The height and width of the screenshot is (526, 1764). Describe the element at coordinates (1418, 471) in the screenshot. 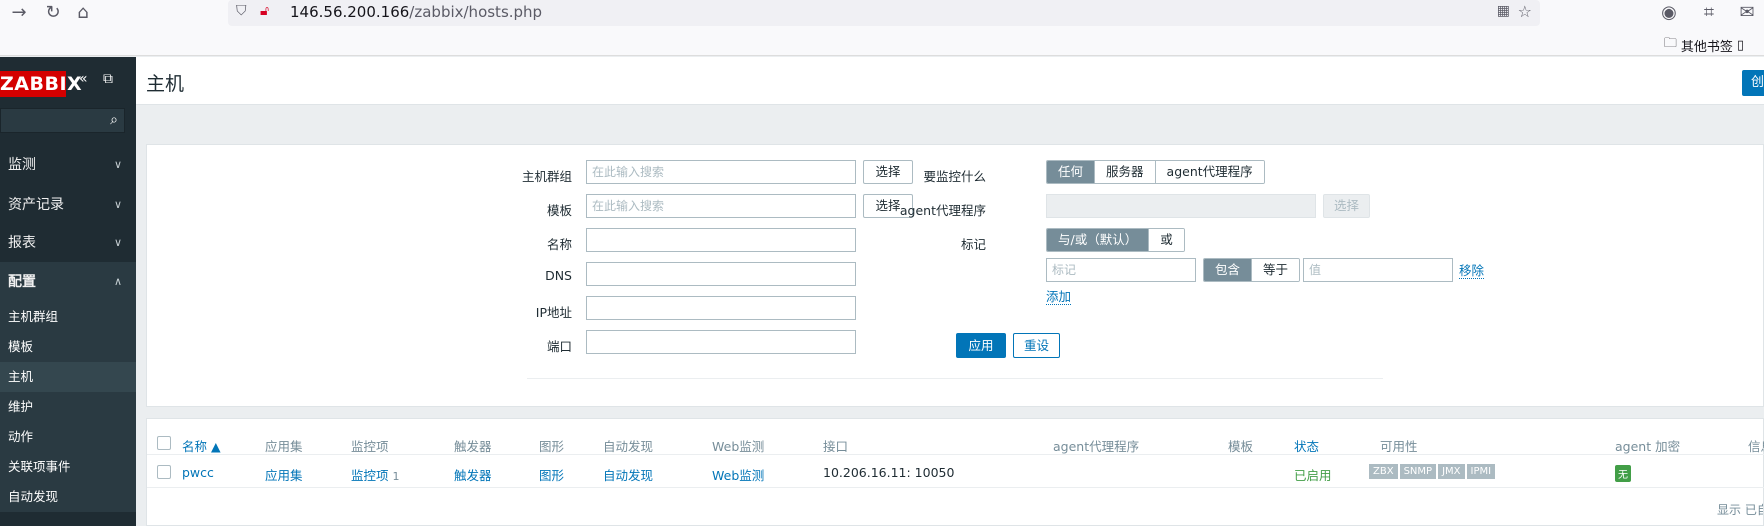

I see `availability-snmp: SNMP` at that location.